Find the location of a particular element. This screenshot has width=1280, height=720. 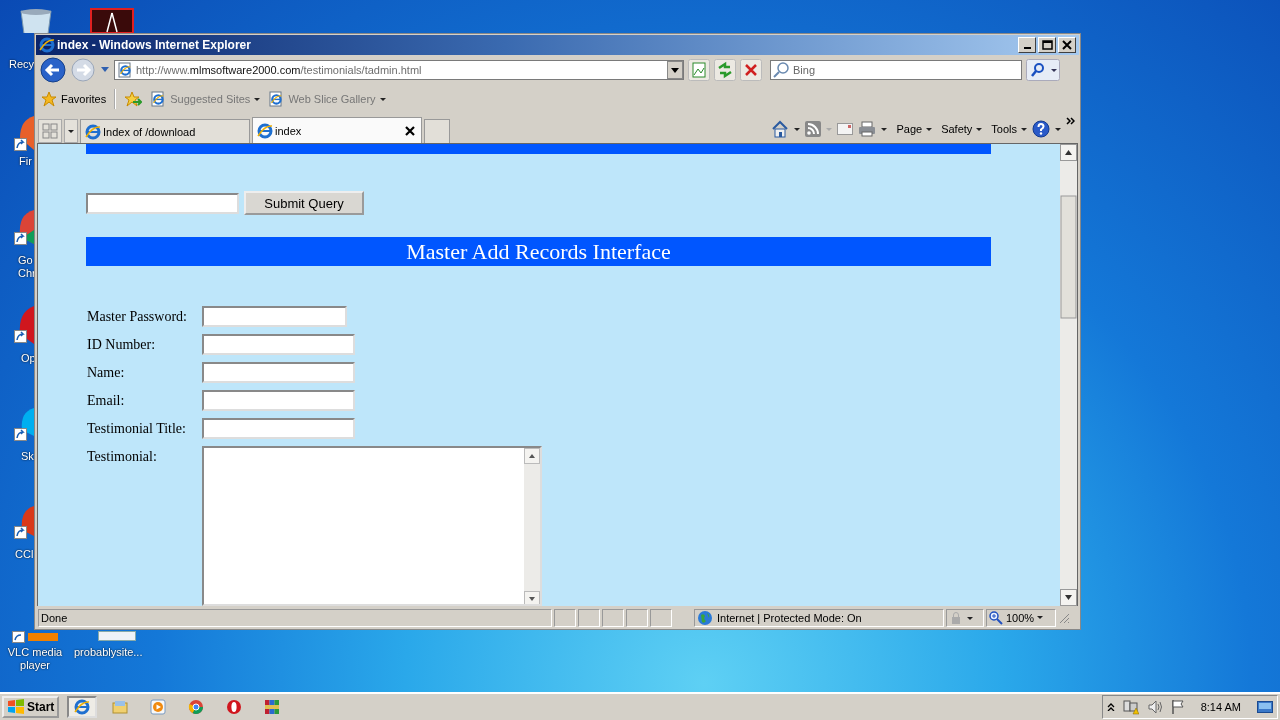

resize-grip-icon is located at coordinates (1064, 617).